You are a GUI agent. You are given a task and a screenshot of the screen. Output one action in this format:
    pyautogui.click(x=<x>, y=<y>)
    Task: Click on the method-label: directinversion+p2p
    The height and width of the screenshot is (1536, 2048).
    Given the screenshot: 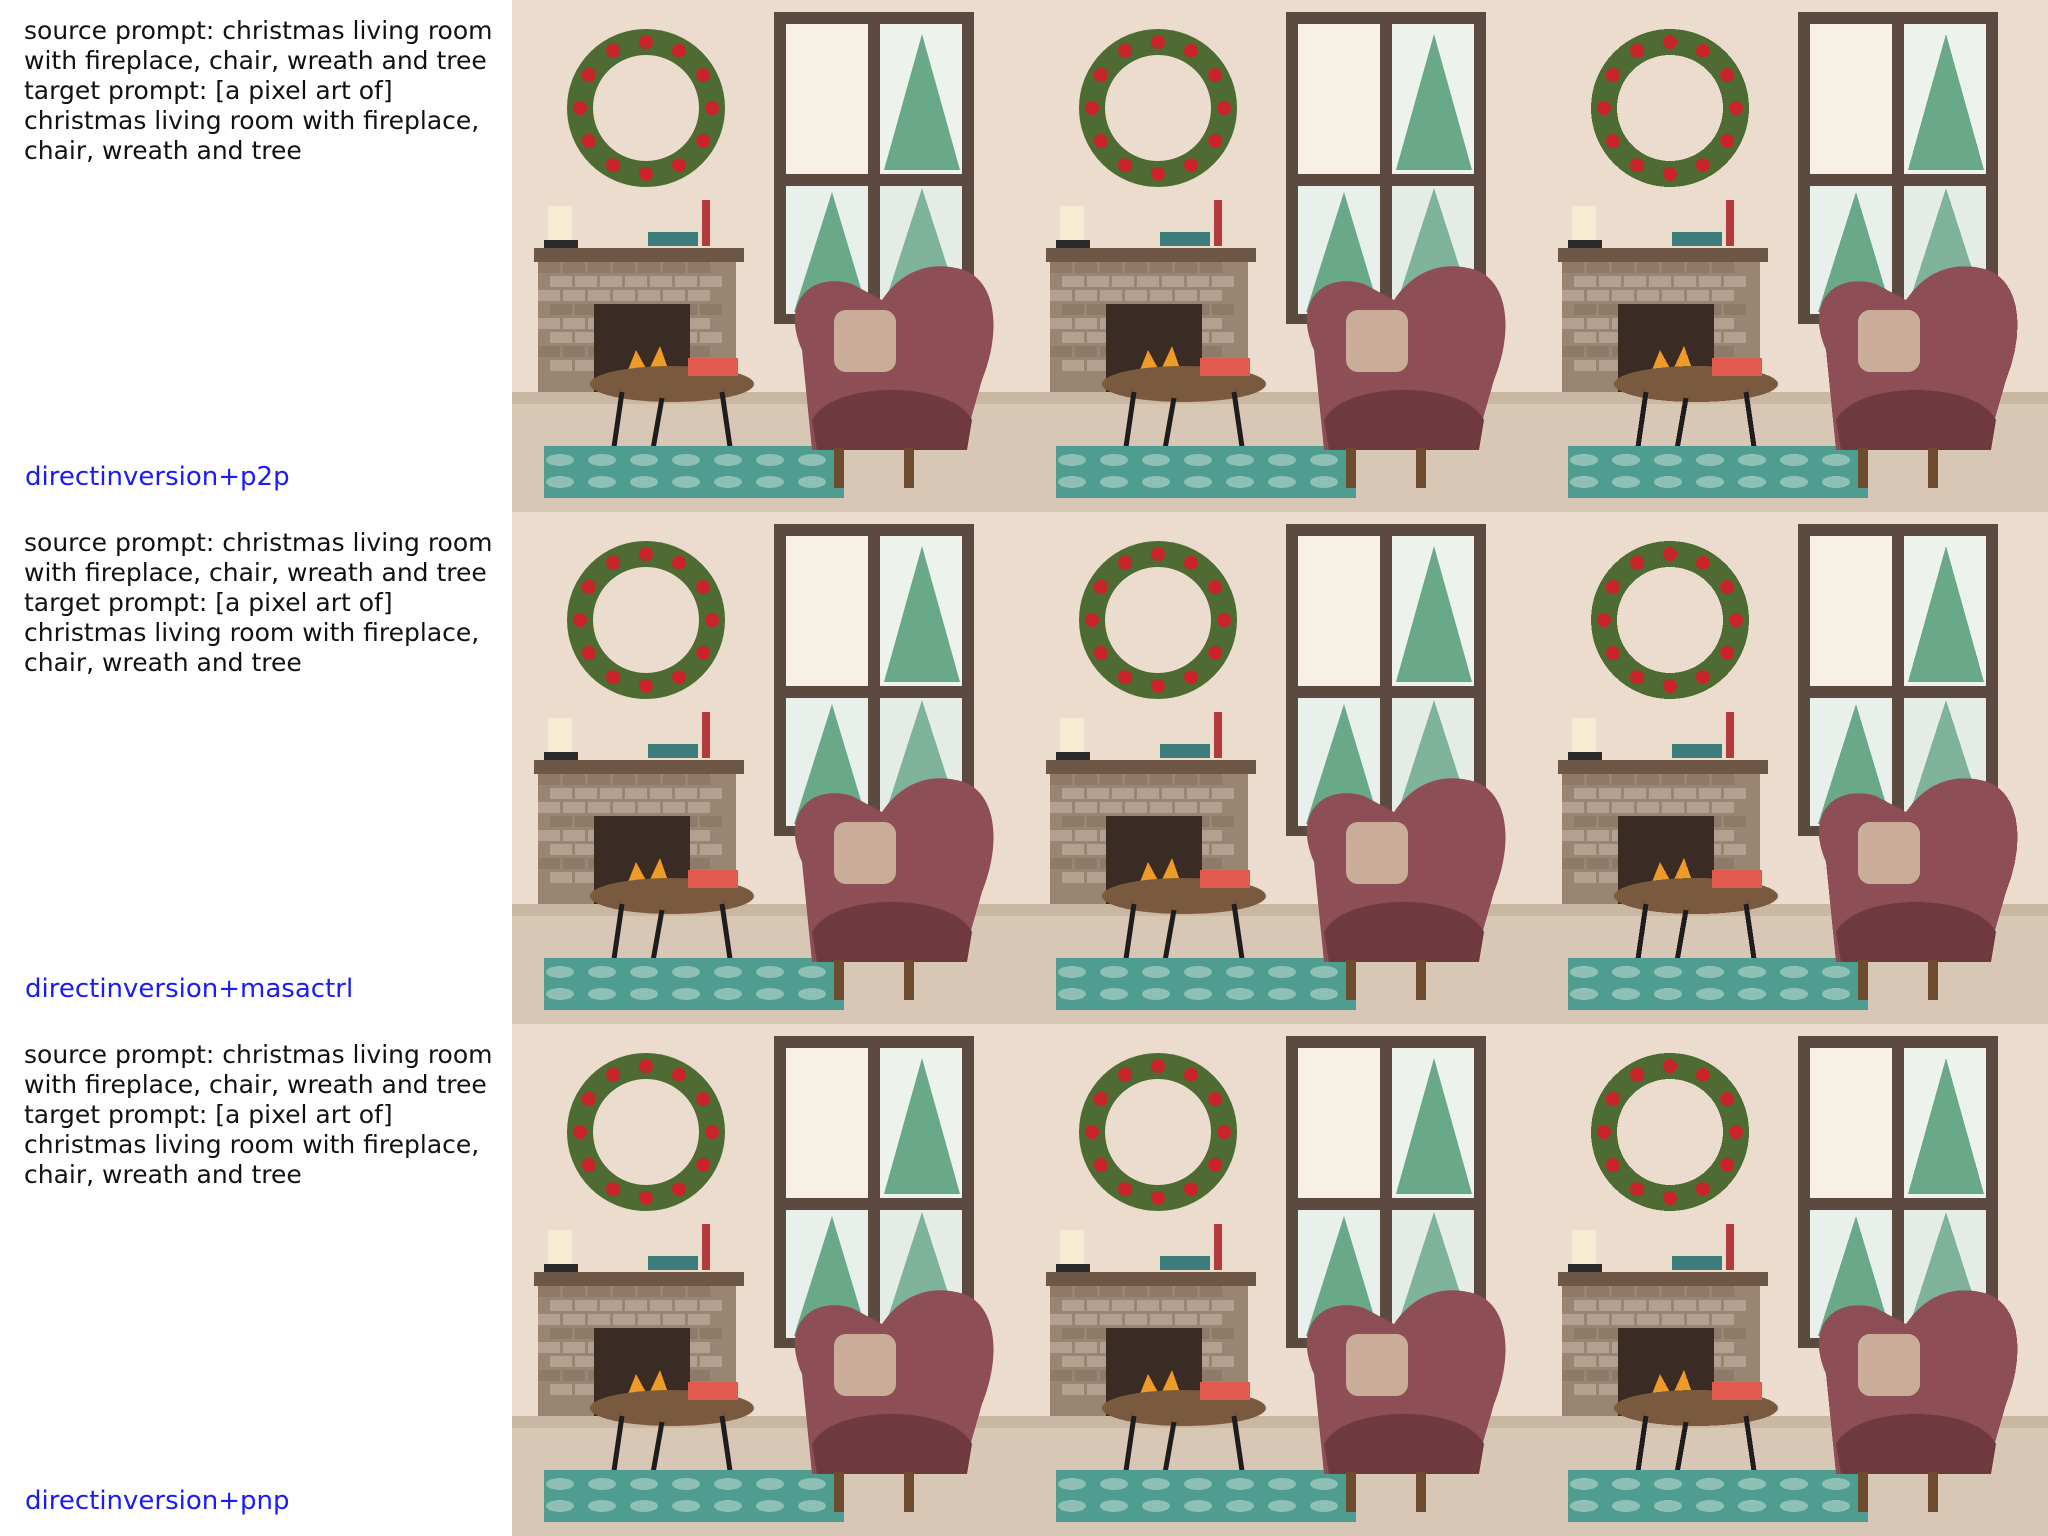 What is the action you would take?
    pyautogui.click(x=157, y=477)
    